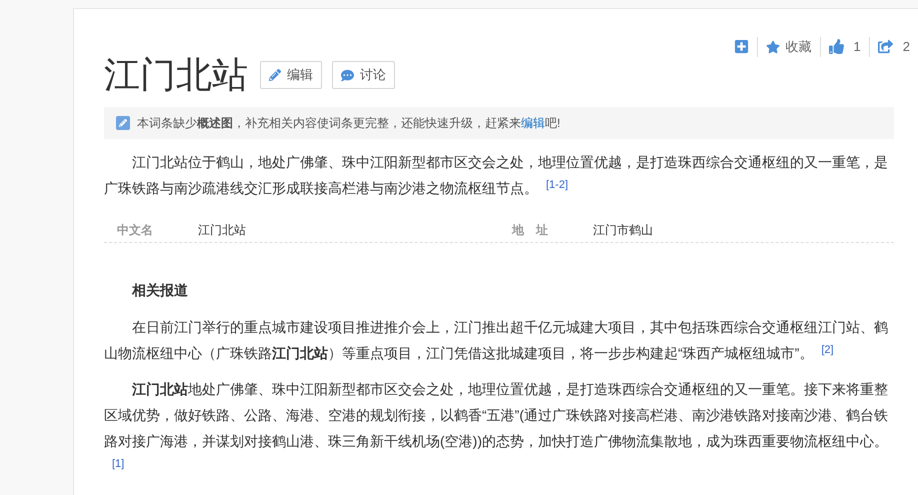 This screenshot has height=495, width=918. Describe the element at coordinates (827, 350) in the screenshot. I see `reference-link: [2]` at that location.